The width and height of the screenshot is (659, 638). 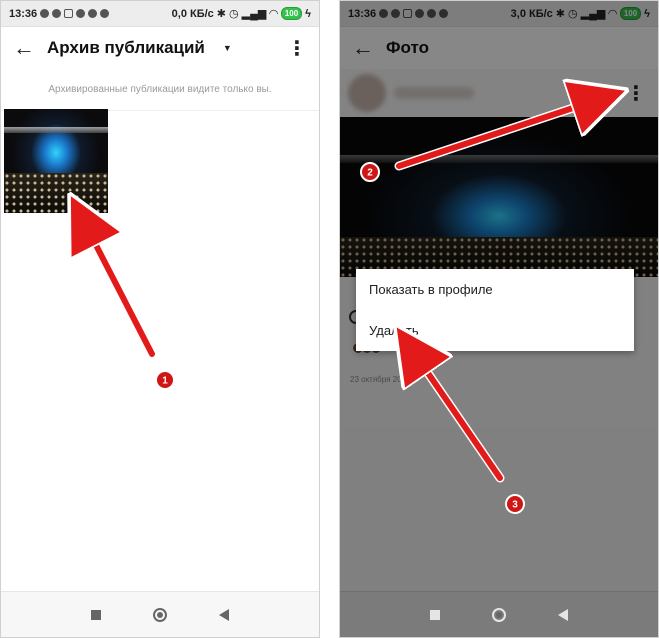 What do you see at coordinates (297, 48) in the screenshot?
I see `more-options-icon: ⋮` at bounding box center [297, 48].